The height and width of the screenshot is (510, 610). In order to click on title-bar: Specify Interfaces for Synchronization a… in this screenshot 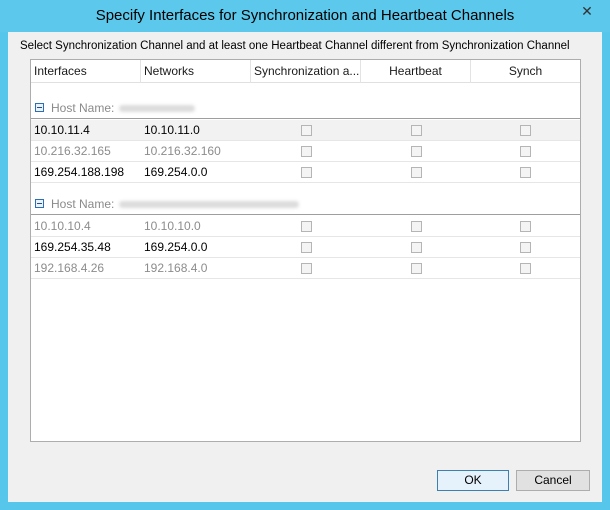, I will do `click(305, 16)`.